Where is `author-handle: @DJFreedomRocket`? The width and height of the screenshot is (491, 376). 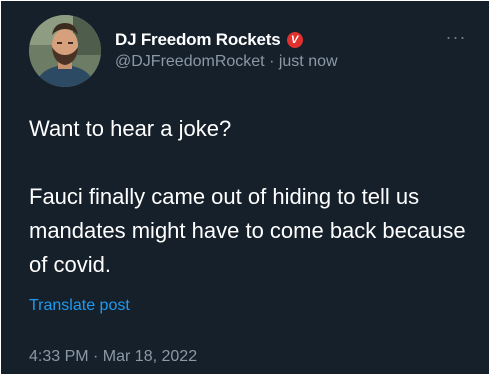
author-handle: @DJFreedomRocket is located at coordinates (190, 62).